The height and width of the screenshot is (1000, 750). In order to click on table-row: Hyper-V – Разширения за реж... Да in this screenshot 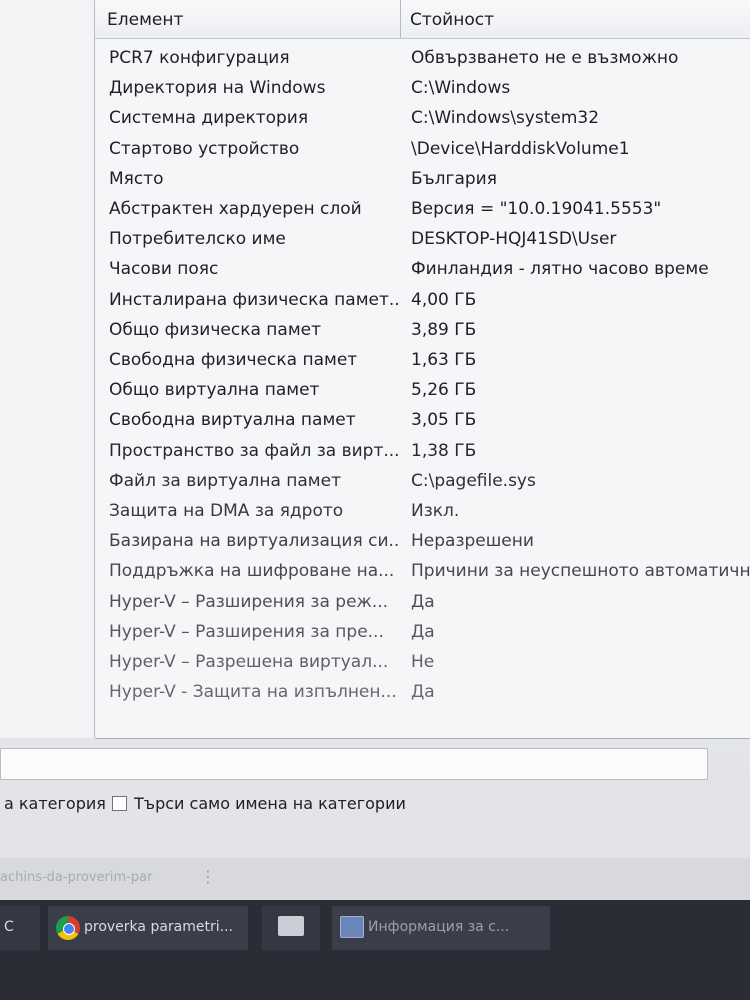, I will do `click(422, 603)`.